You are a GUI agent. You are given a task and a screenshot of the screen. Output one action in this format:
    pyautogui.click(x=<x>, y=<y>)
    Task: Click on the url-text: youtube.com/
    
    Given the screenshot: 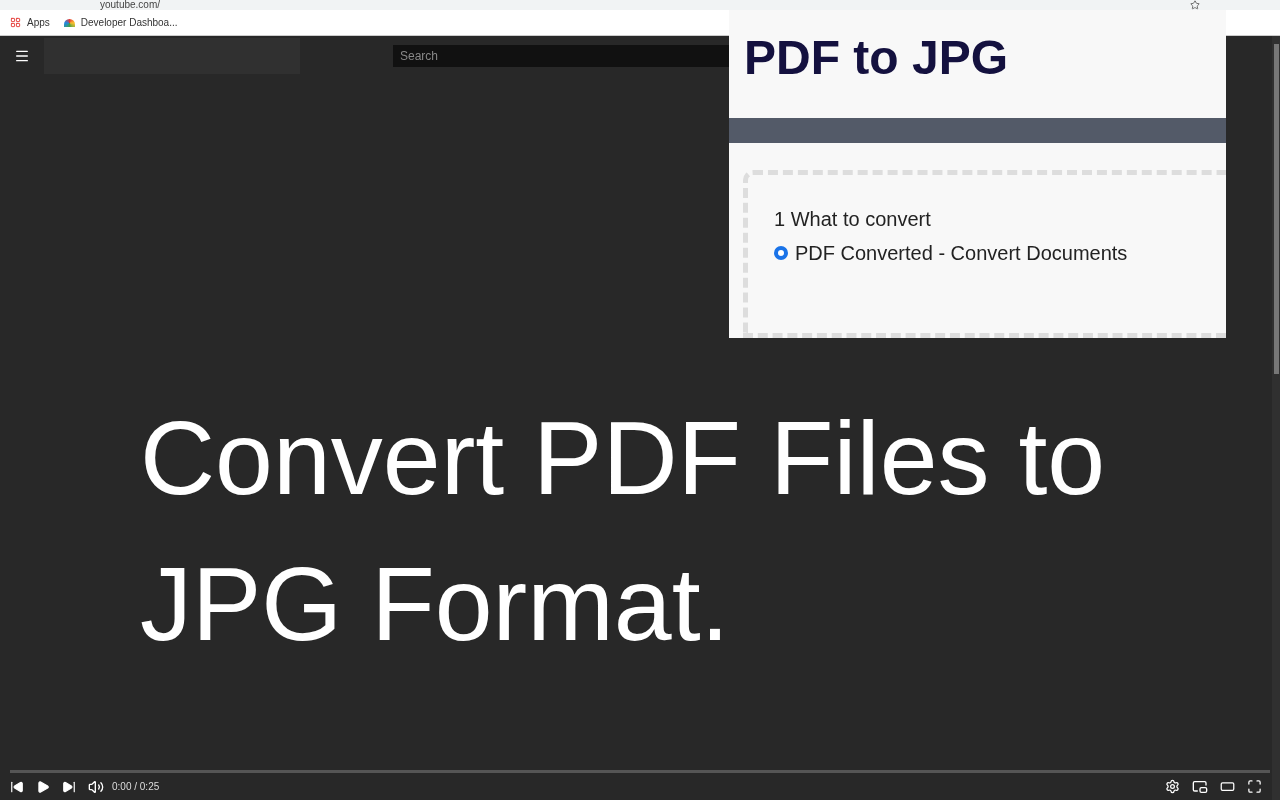 What is the action you would take?
    pyautogui.click(x=130, y=5)
    